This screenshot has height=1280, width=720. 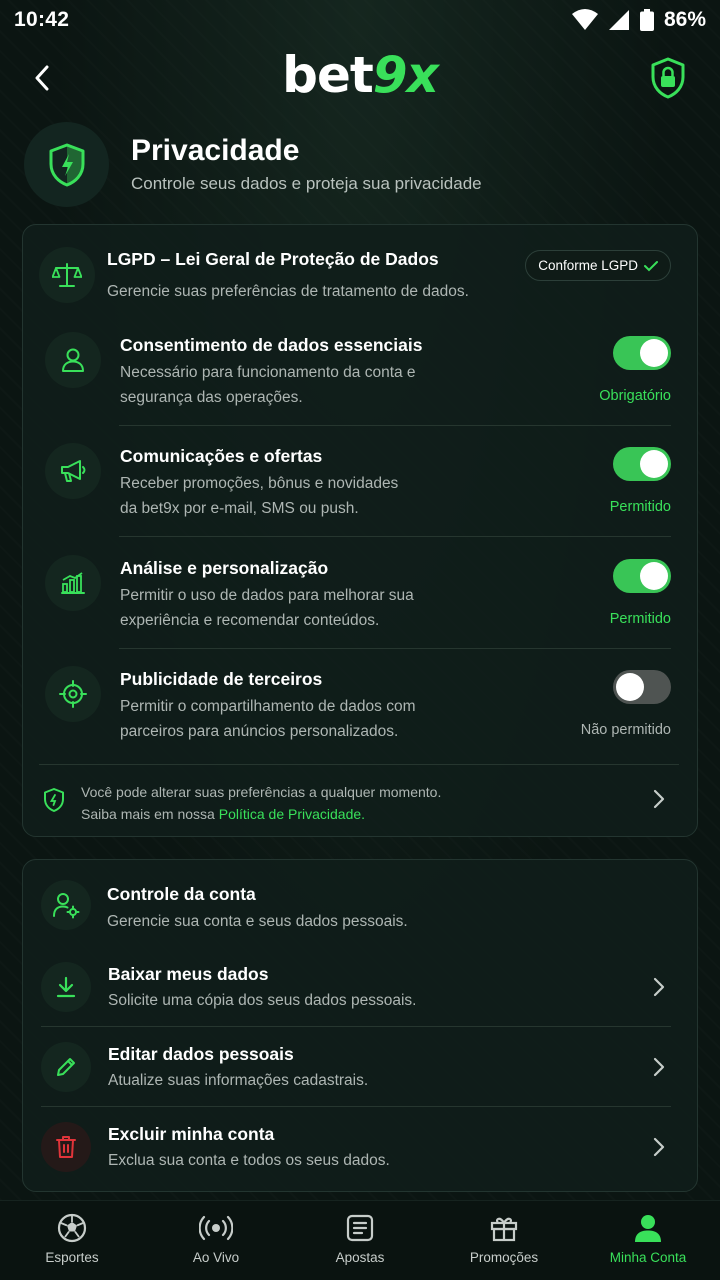 I want to click on delete-account-title: Excluir minha conta, so click(x=191, y=1134).